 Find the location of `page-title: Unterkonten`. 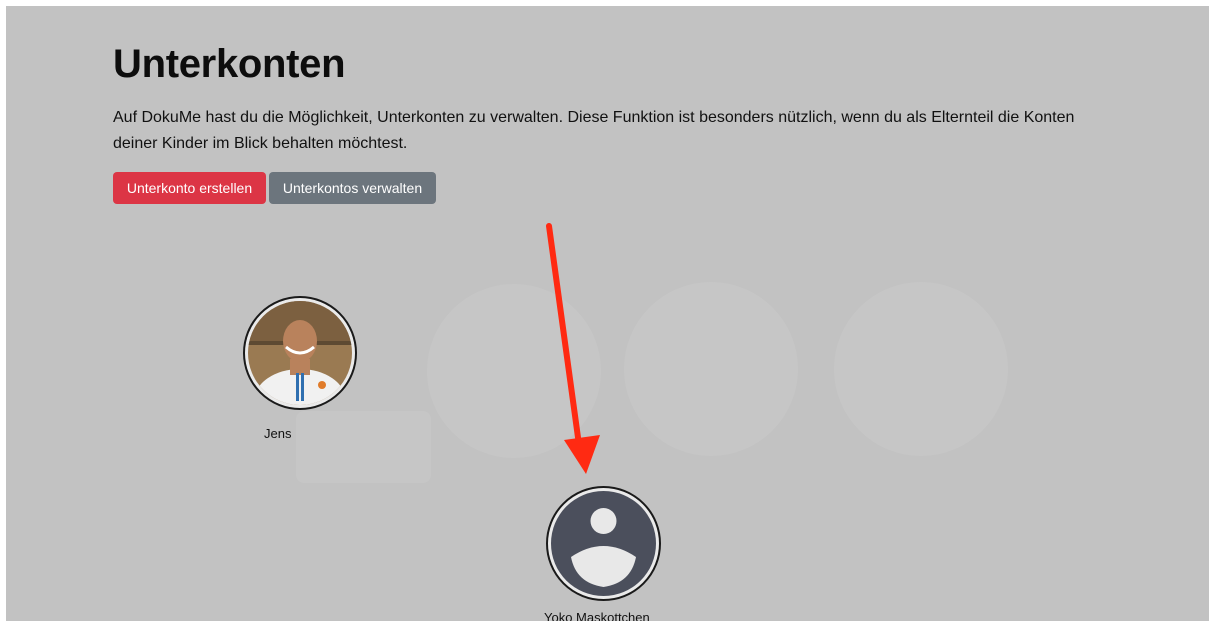

page-title: Unterkonten is located at coordinates (229, 64).